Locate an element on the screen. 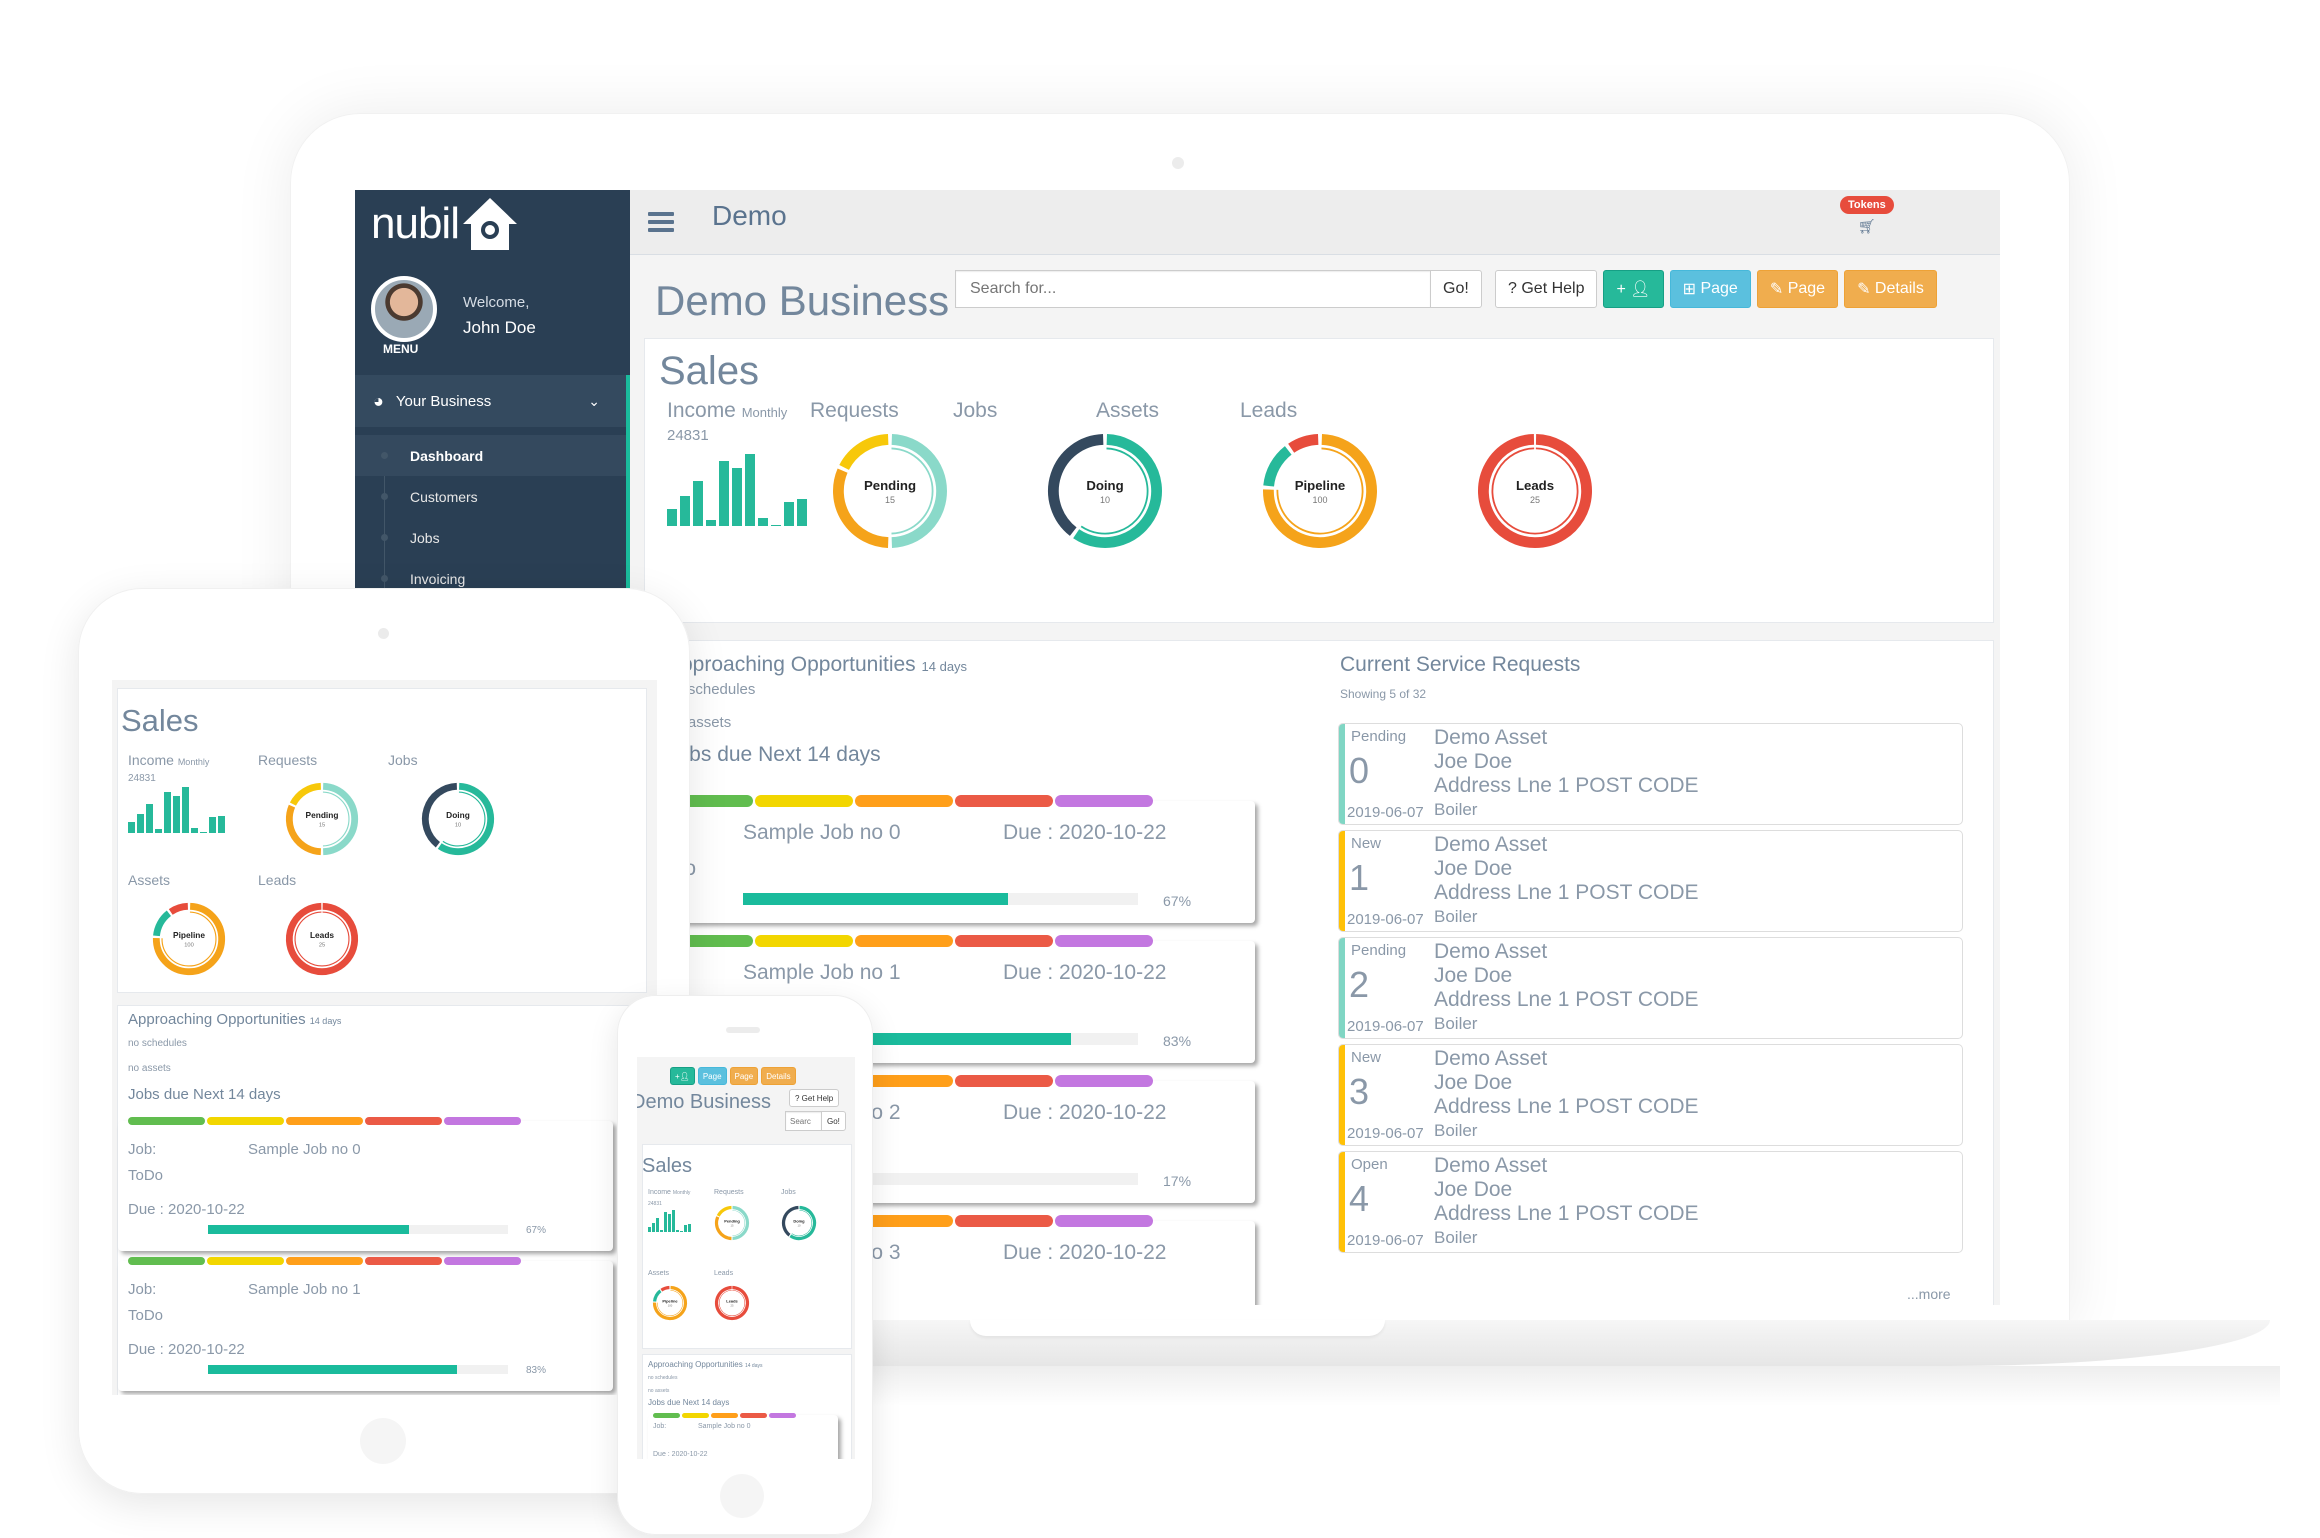  menu-label: MENU is located at coordinates (400, 349).